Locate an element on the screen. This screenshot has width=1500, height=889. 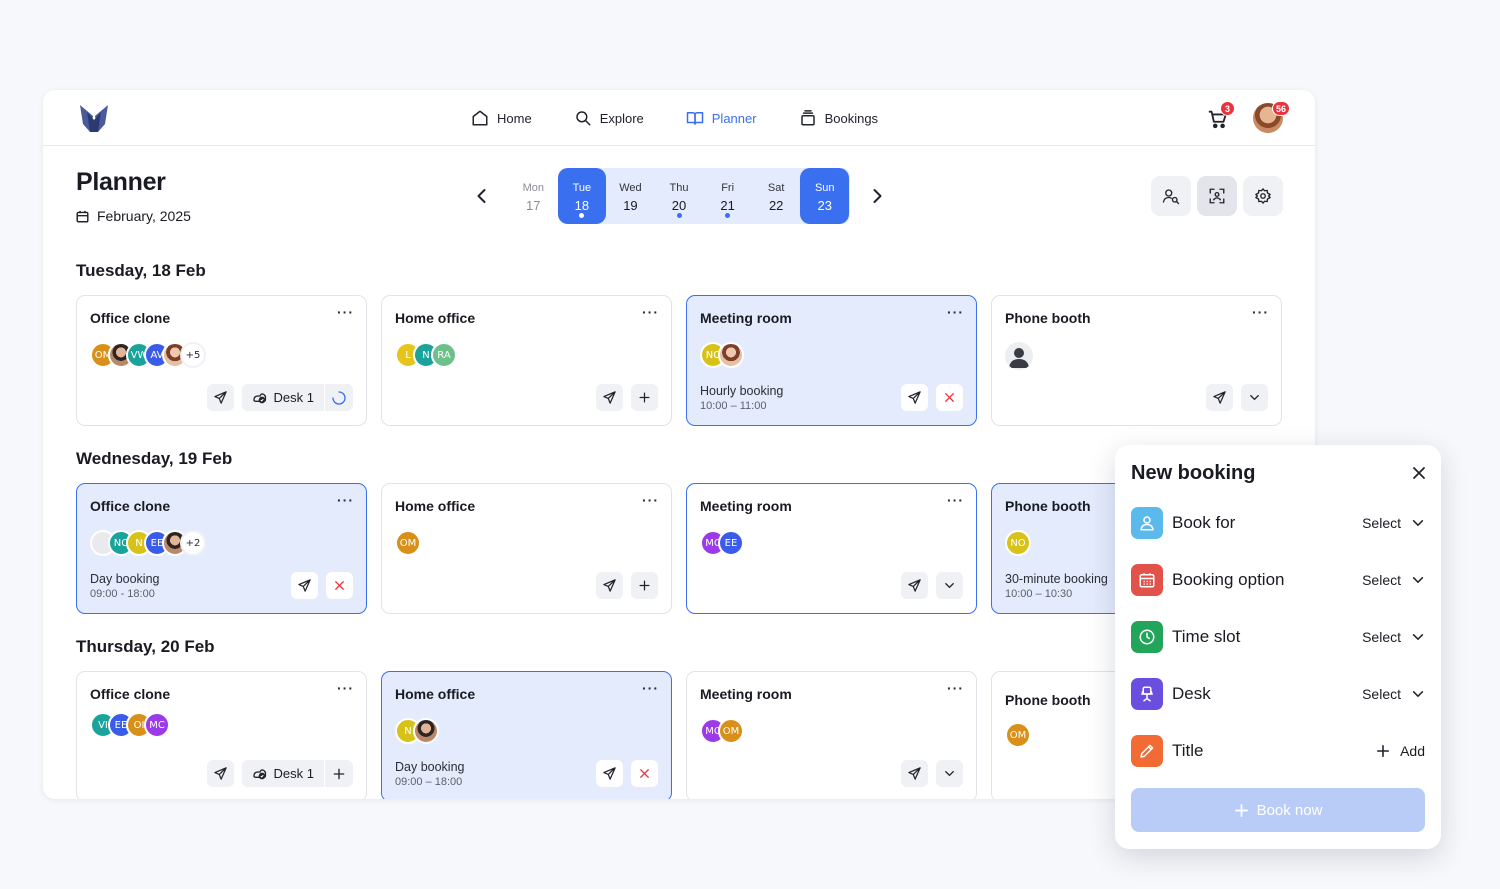
day-mon: Mon 17 is located at coordinates (533, 196).